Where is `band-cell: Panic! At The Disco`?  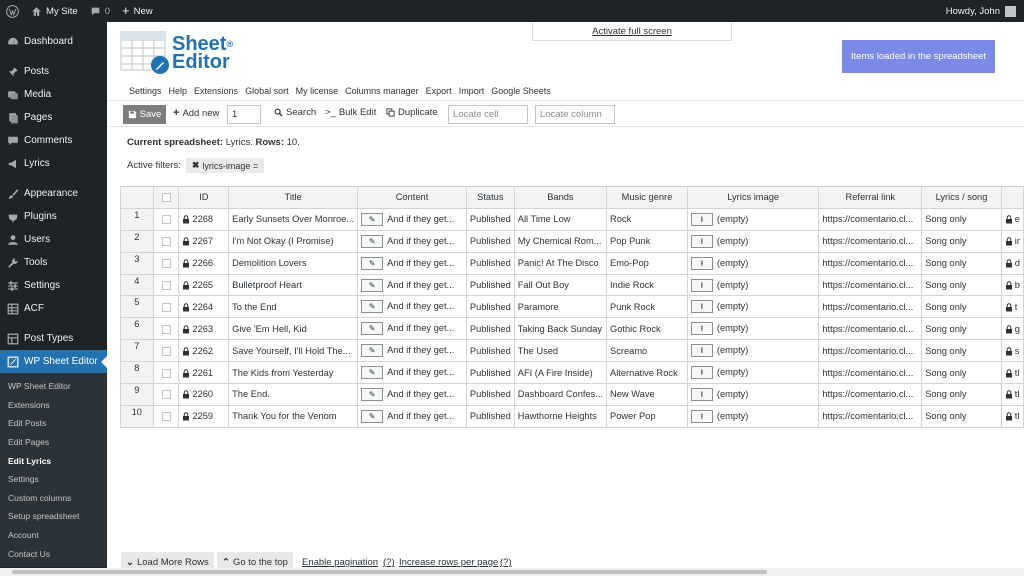 band-cell: Panic! At The Disco is located at coordinates (560, 263).